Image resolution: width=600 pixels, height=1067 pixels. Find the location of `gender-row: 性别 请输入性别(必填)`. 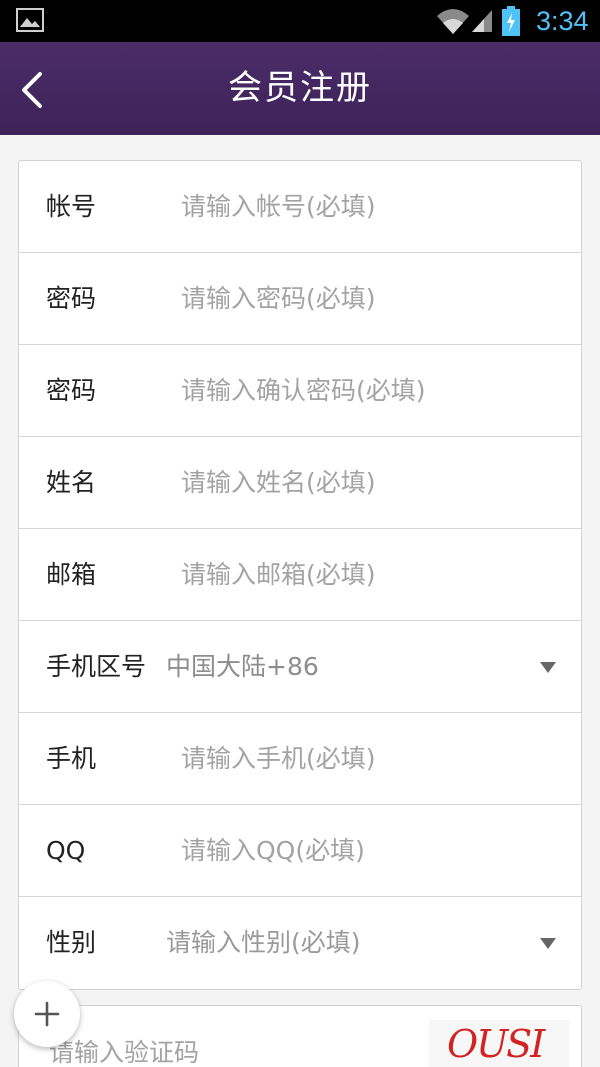

gender-row: 性别 请输入性别(必填) is located at coordinates (300, 943).